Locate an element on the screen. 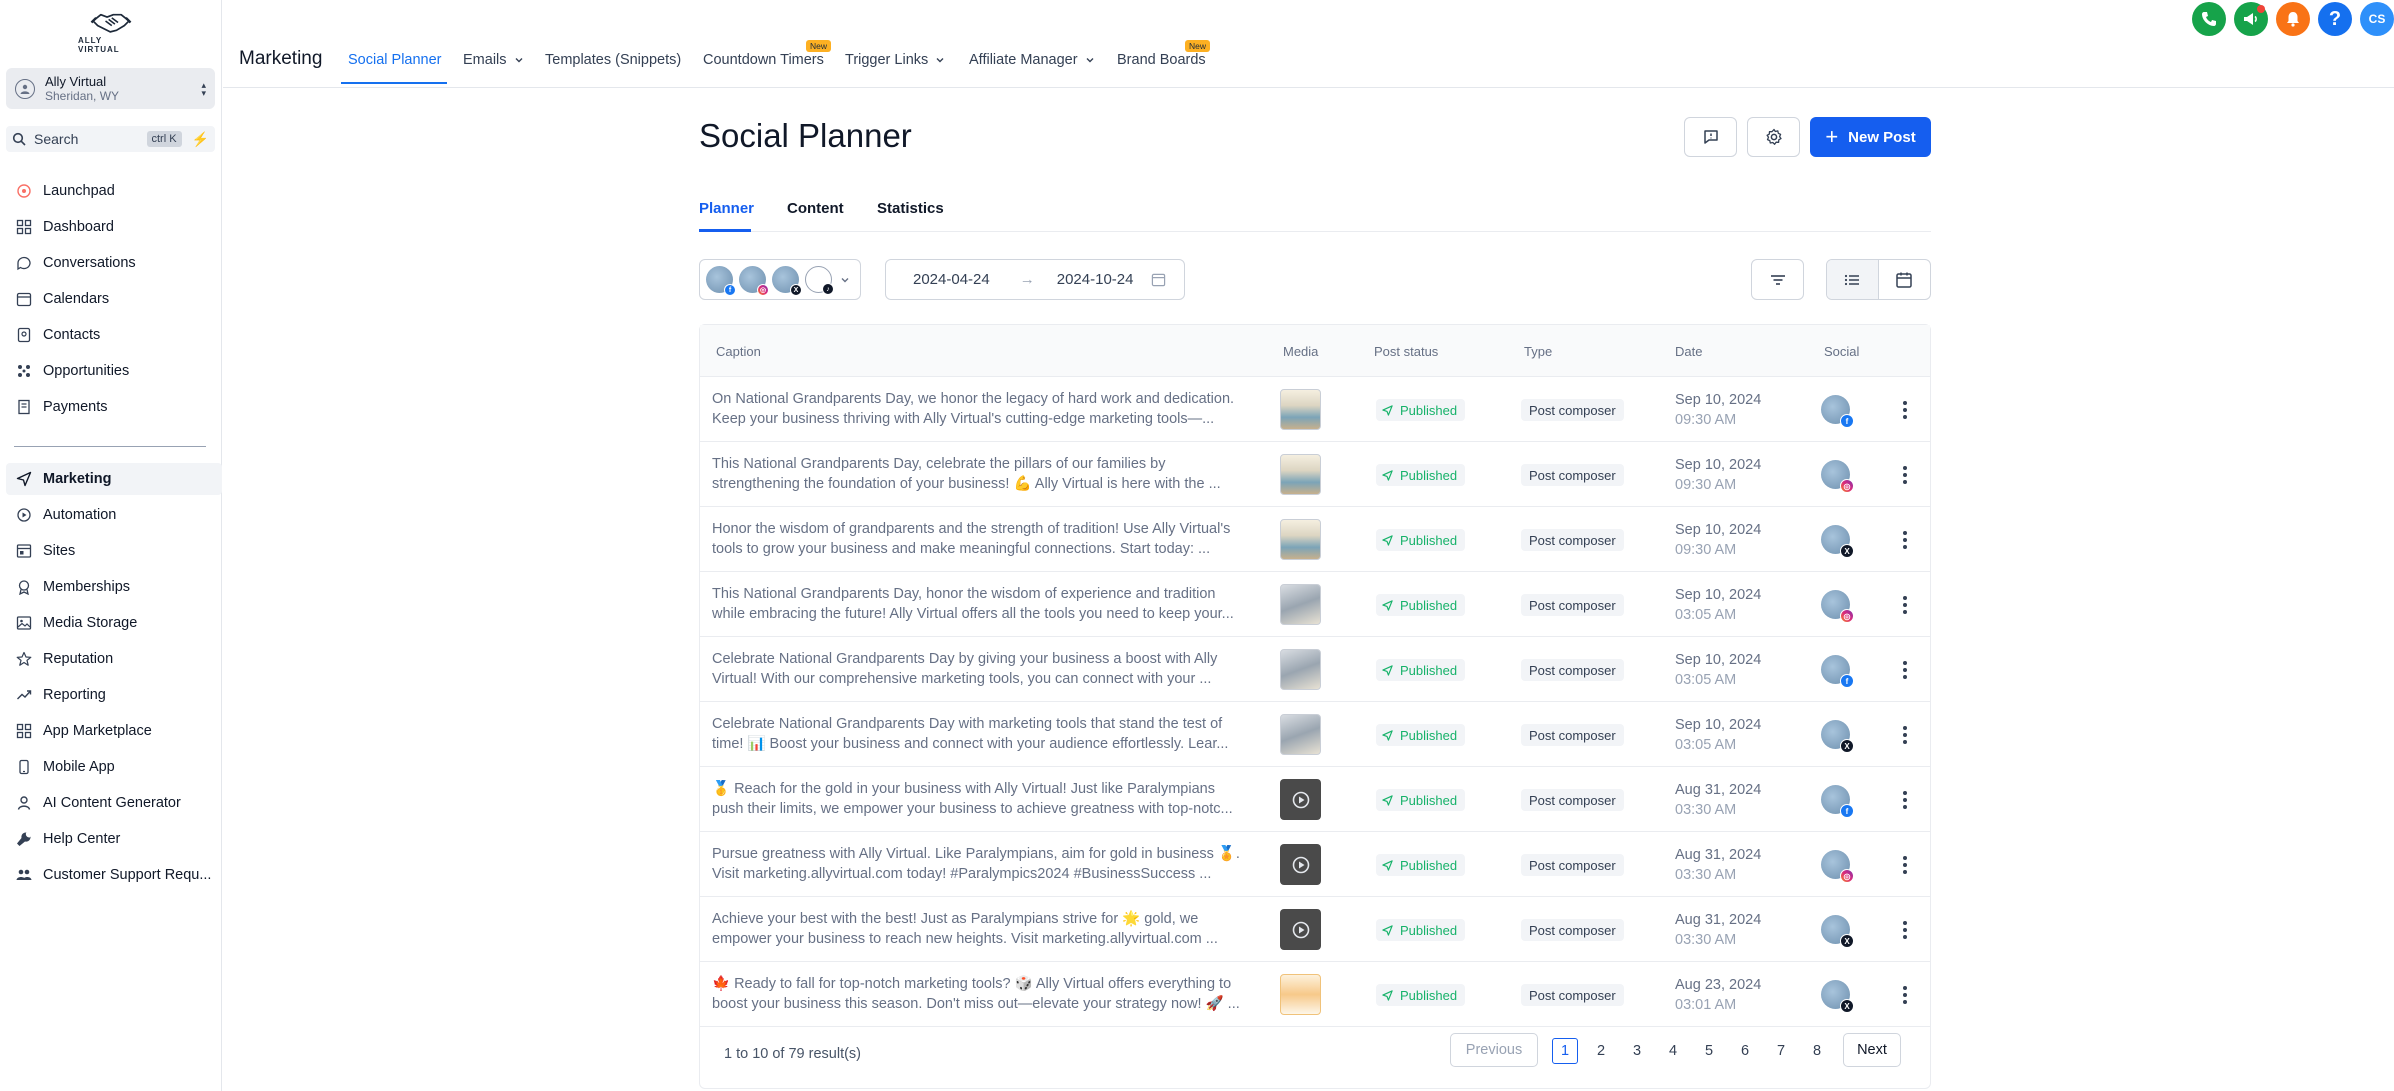 The image size is (2394, 1091). tab-emails: Emails is located at coordinates (493, 60).